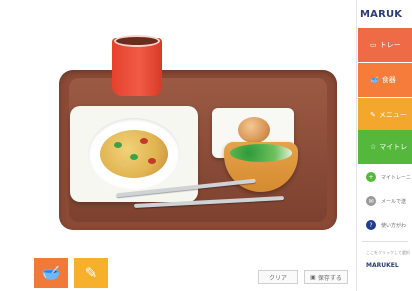 Image resolution: width=412 pixels, height=291 pixels. I want to click on sidebar-item-my-tray: + マイトレーニ, so click(388, 177).